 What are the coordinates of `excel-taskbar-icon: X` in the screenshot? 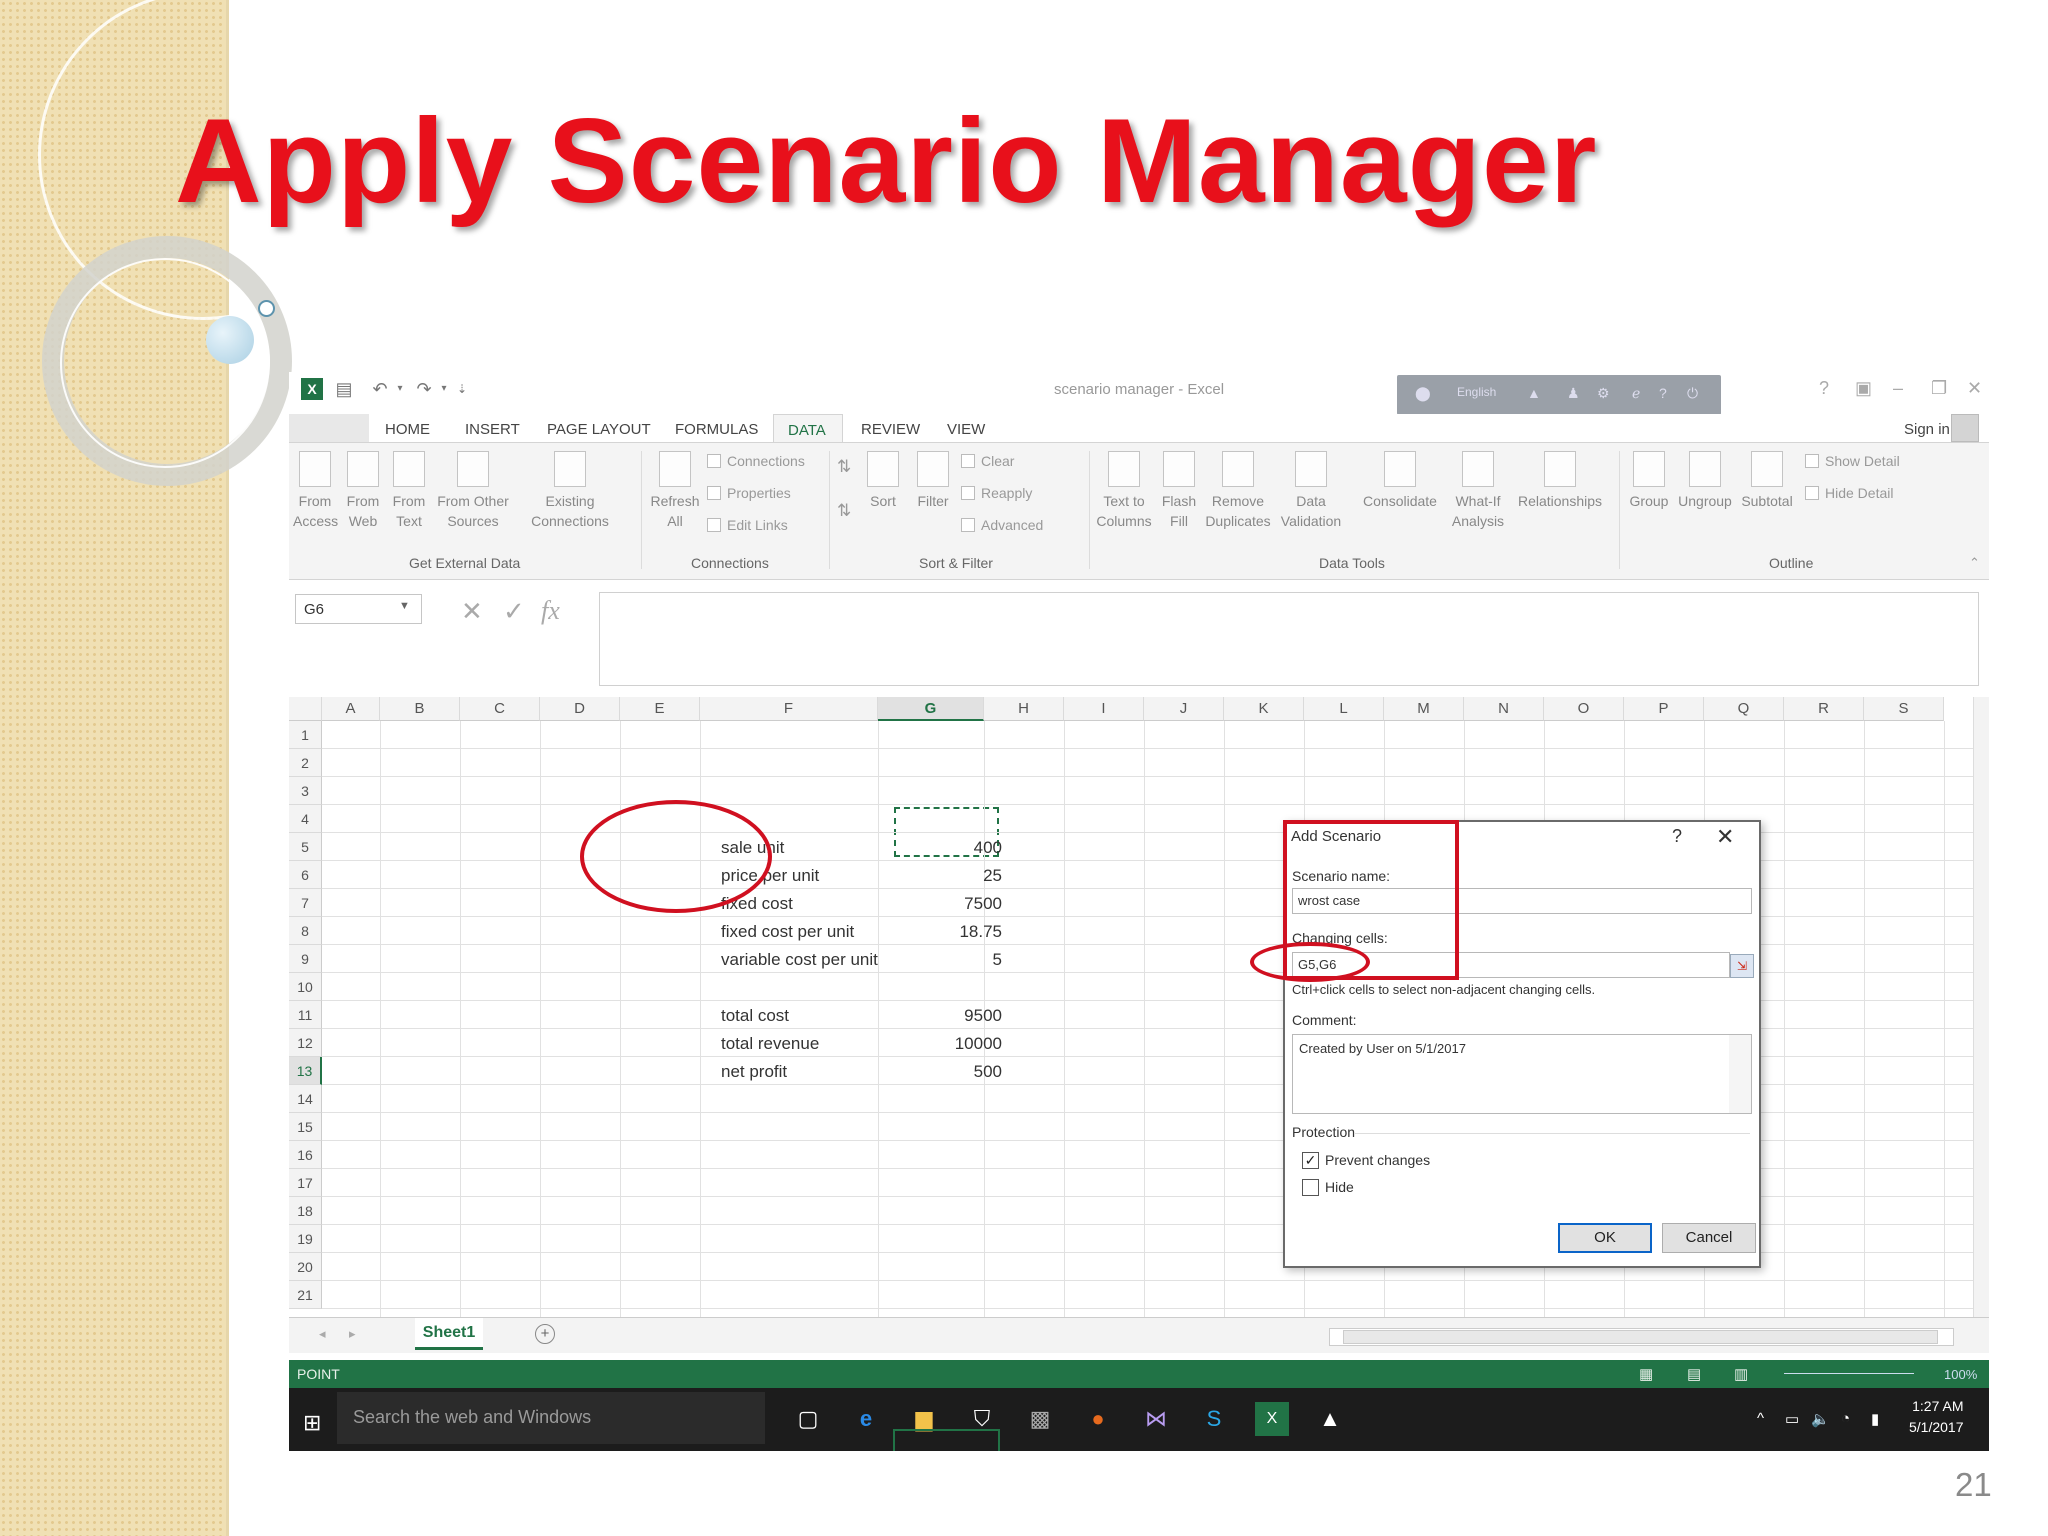 It's located at (1272, 1419).